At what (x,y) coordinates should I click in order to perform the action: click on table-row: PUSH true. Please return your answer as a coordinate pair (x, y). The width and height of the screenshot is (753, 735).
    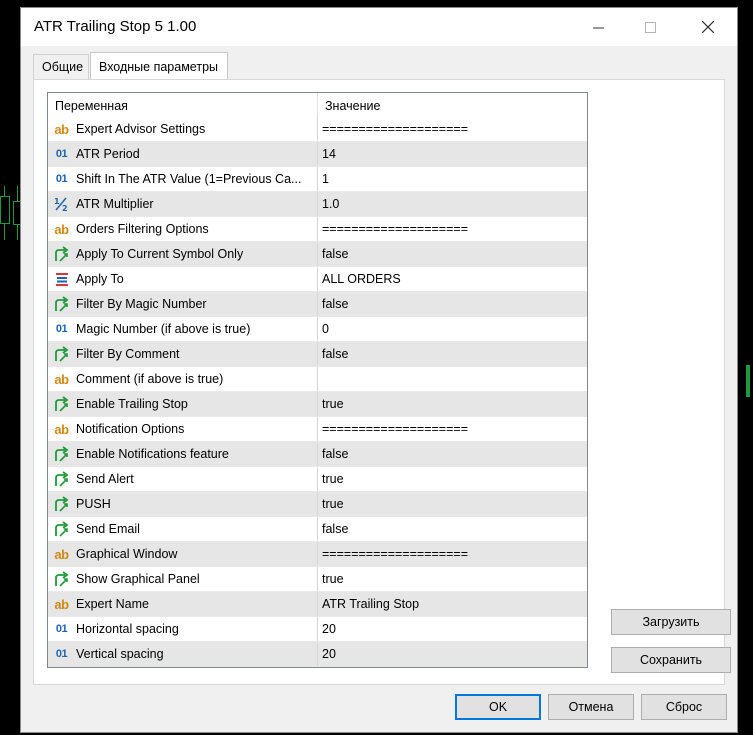
    Looking at the image, I should click on (317, 504).